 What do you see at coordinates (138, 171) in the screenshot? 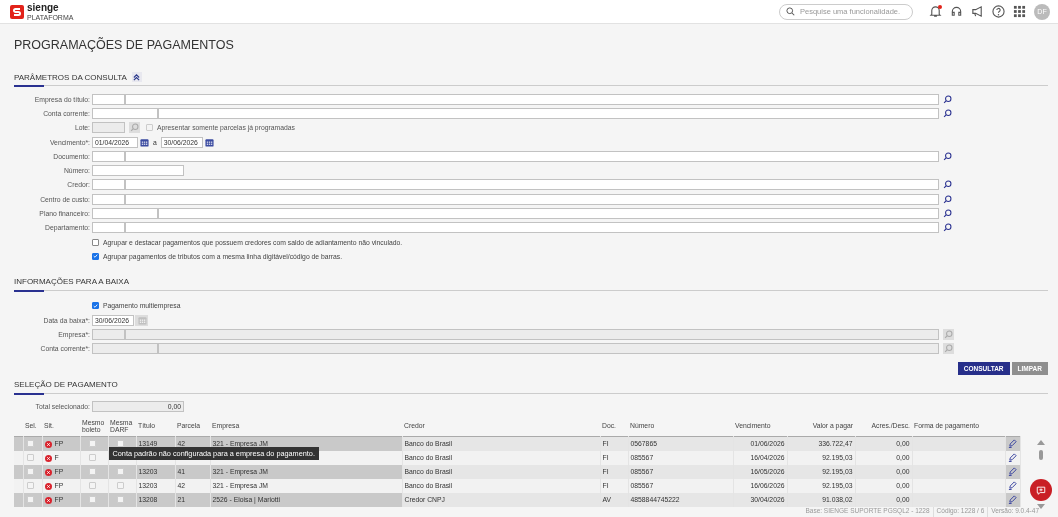
I see `number-input` at bounding box center [138, 171].